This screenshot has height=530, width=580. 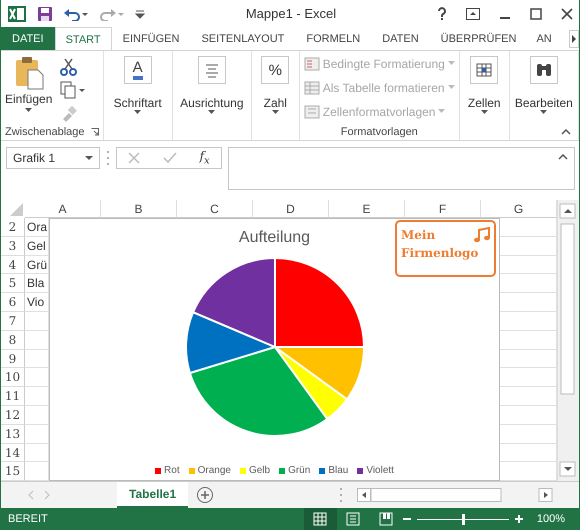 I want to click on name-box: Grafik 1, so click(x=53, y=158).